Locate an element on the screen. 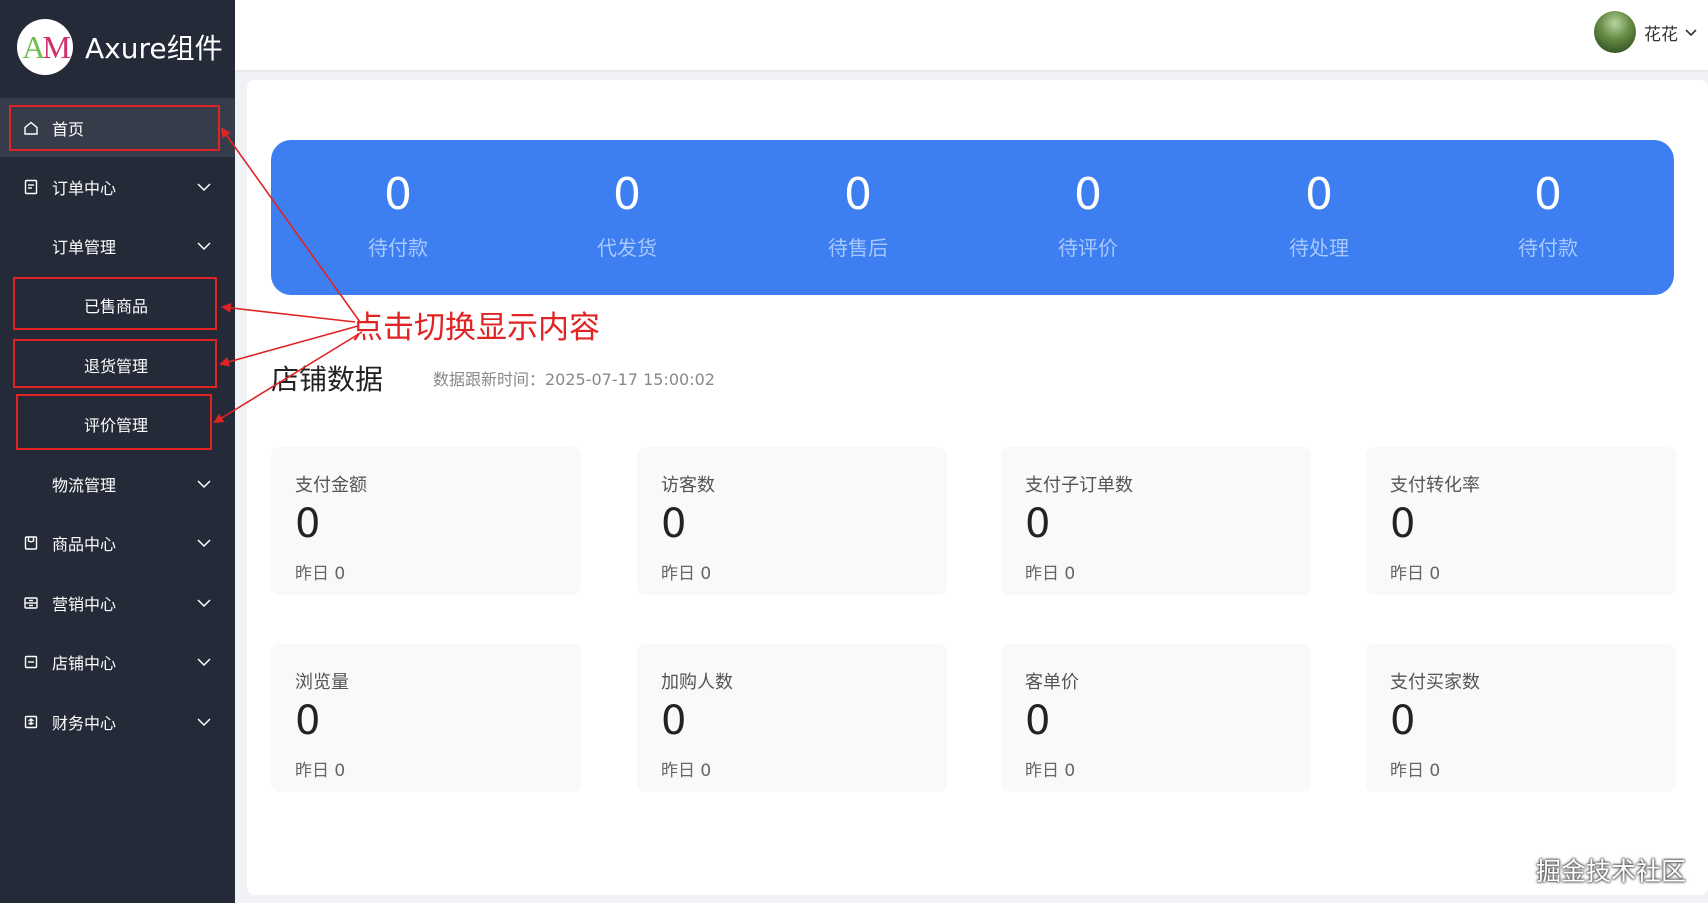 Image resolution: width=1708 pixels, height=903 pixels. shop-icon is located at coordinates (31, 662).